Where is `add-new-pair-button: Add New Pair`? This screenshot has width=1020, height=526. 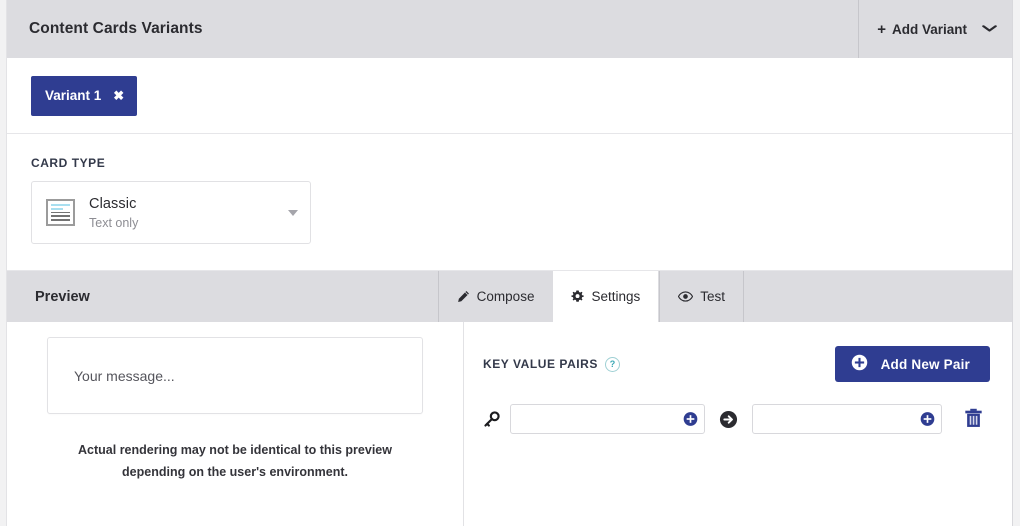 add-new-pair-button: Add New Pair is located at coordinates (912, 364).